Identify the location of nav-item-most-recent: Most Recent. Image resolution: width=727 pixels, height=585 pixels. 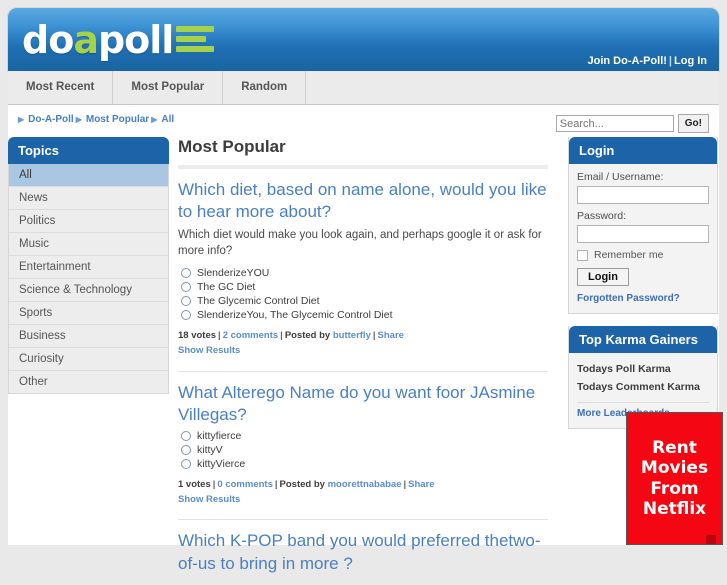
(61, 87).